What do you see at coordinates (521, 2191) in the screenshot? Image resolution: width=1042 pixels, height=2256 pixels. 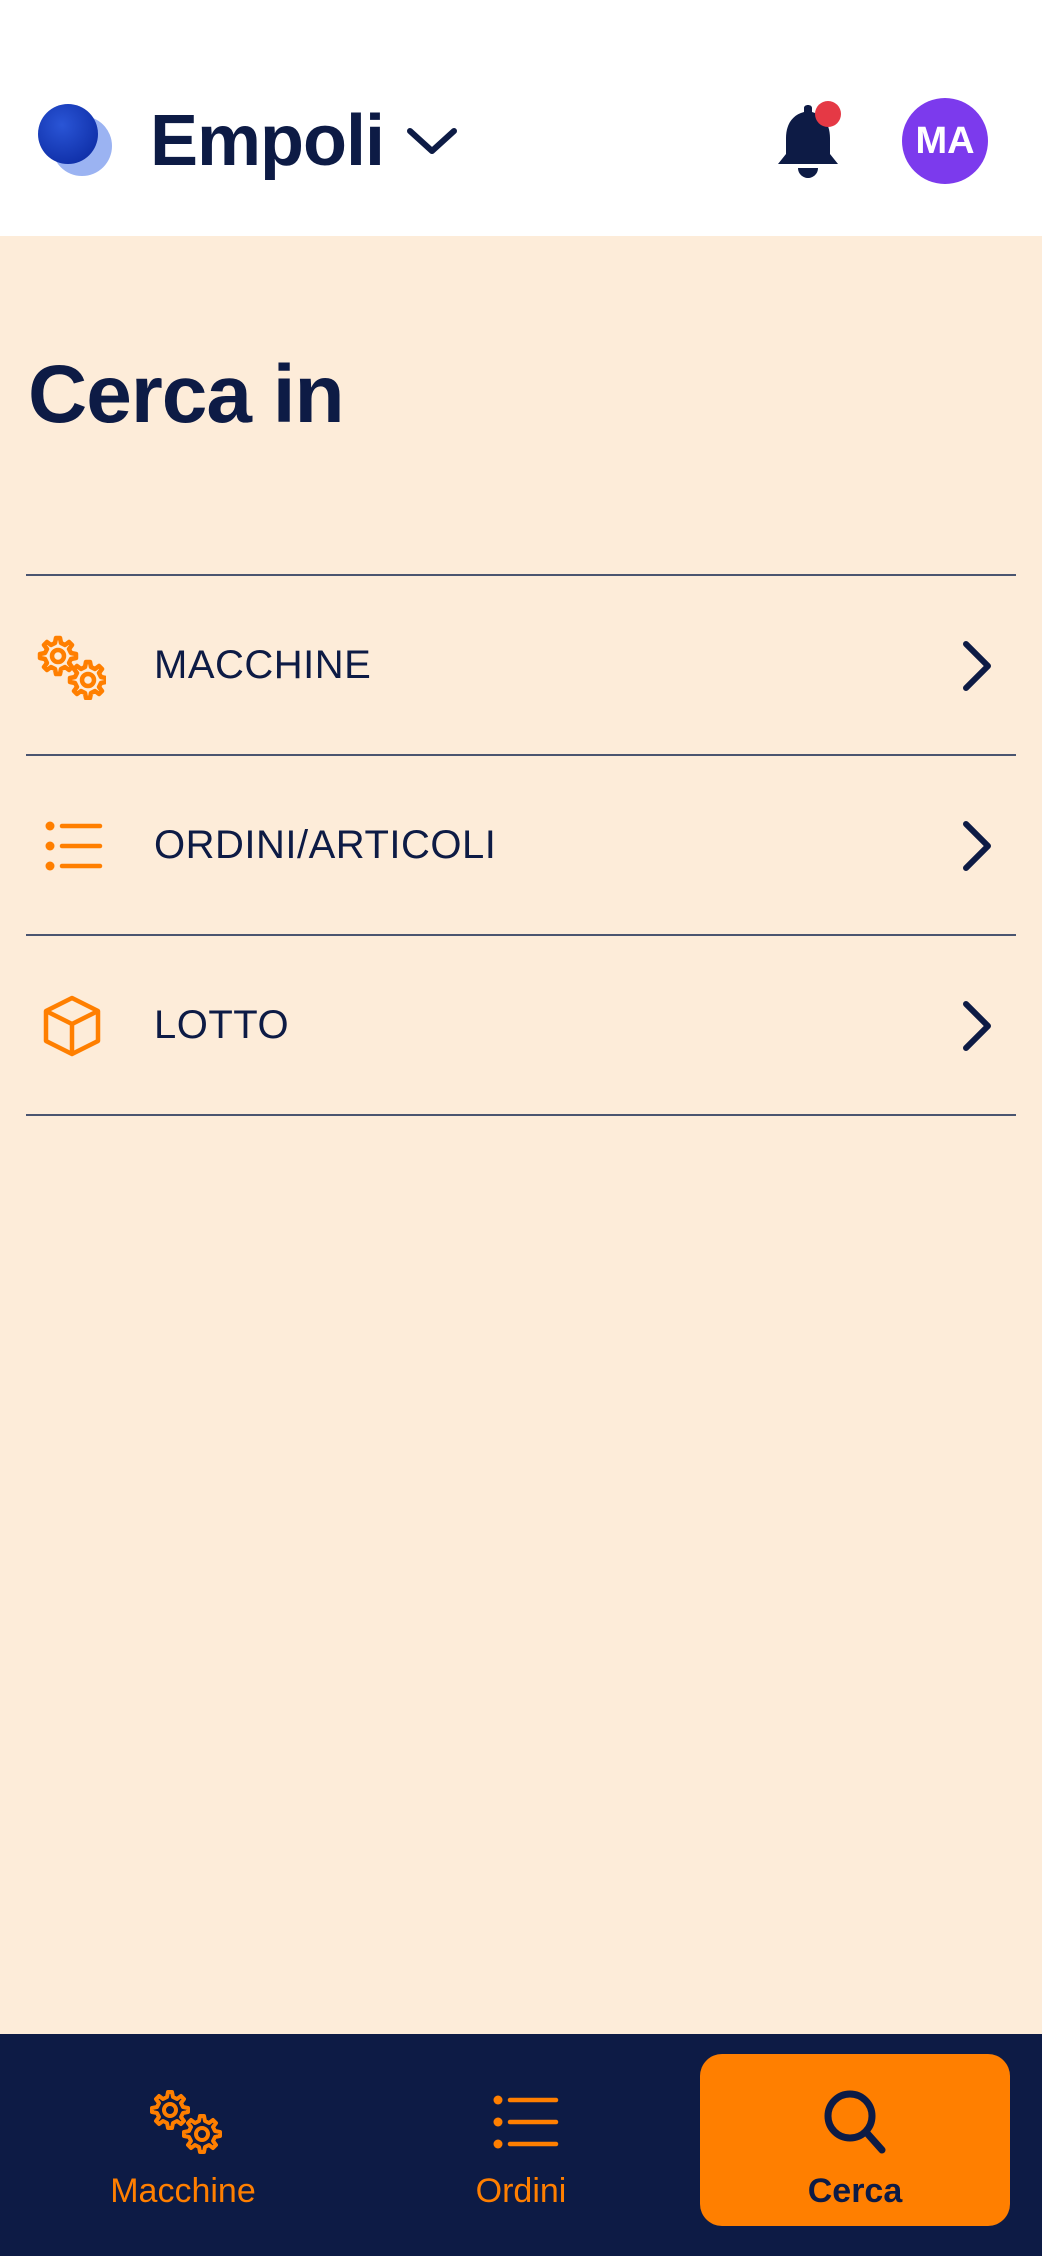 I see `nav-label: Ordini` at bounding box center [521, 2191].